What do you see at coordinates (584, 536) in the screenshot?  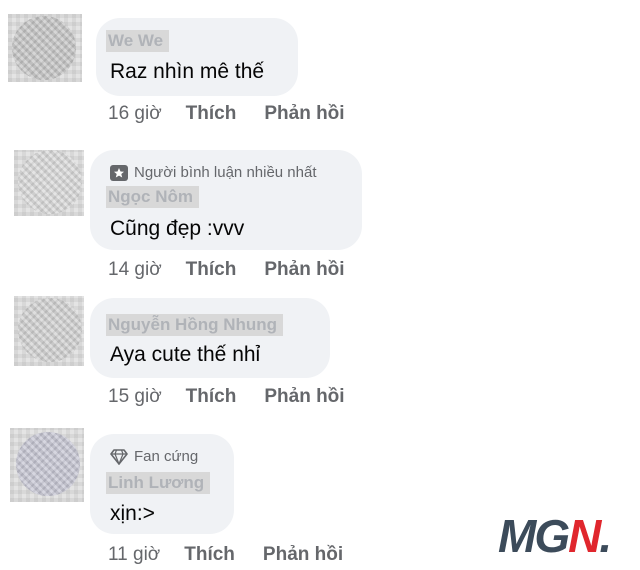 I see `logo-text-red: N` at bounding box center [584, 536].